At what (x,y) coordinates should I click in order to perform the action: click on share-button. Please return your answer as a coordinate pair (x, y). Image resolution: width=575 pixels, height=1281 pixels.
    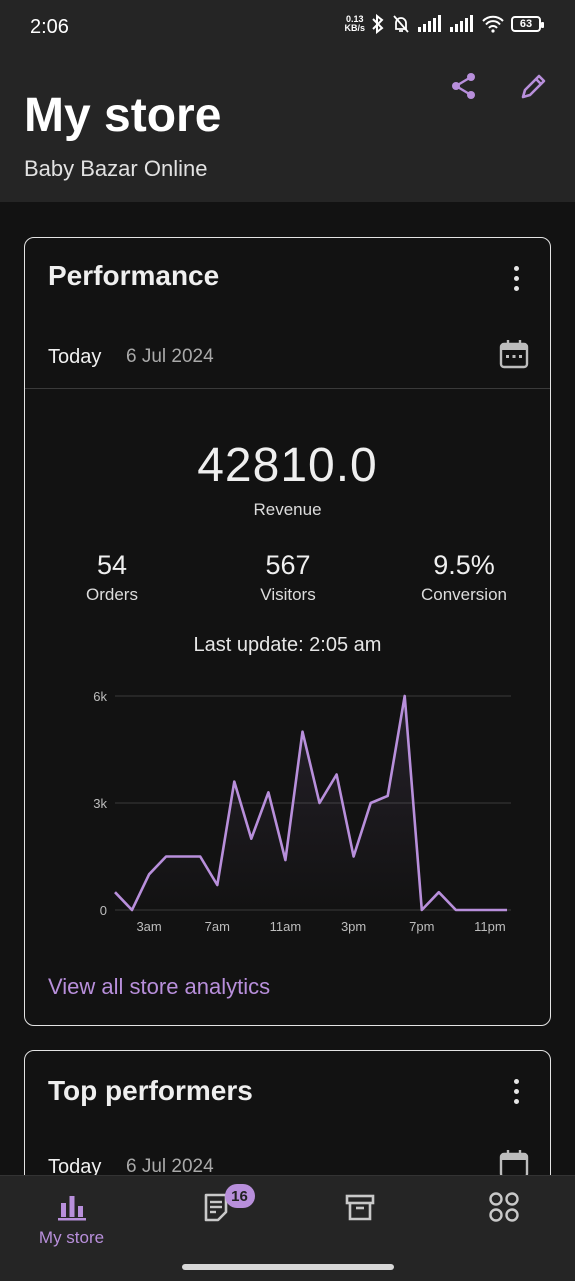
    Looking at the image, I should click on (464, 86).